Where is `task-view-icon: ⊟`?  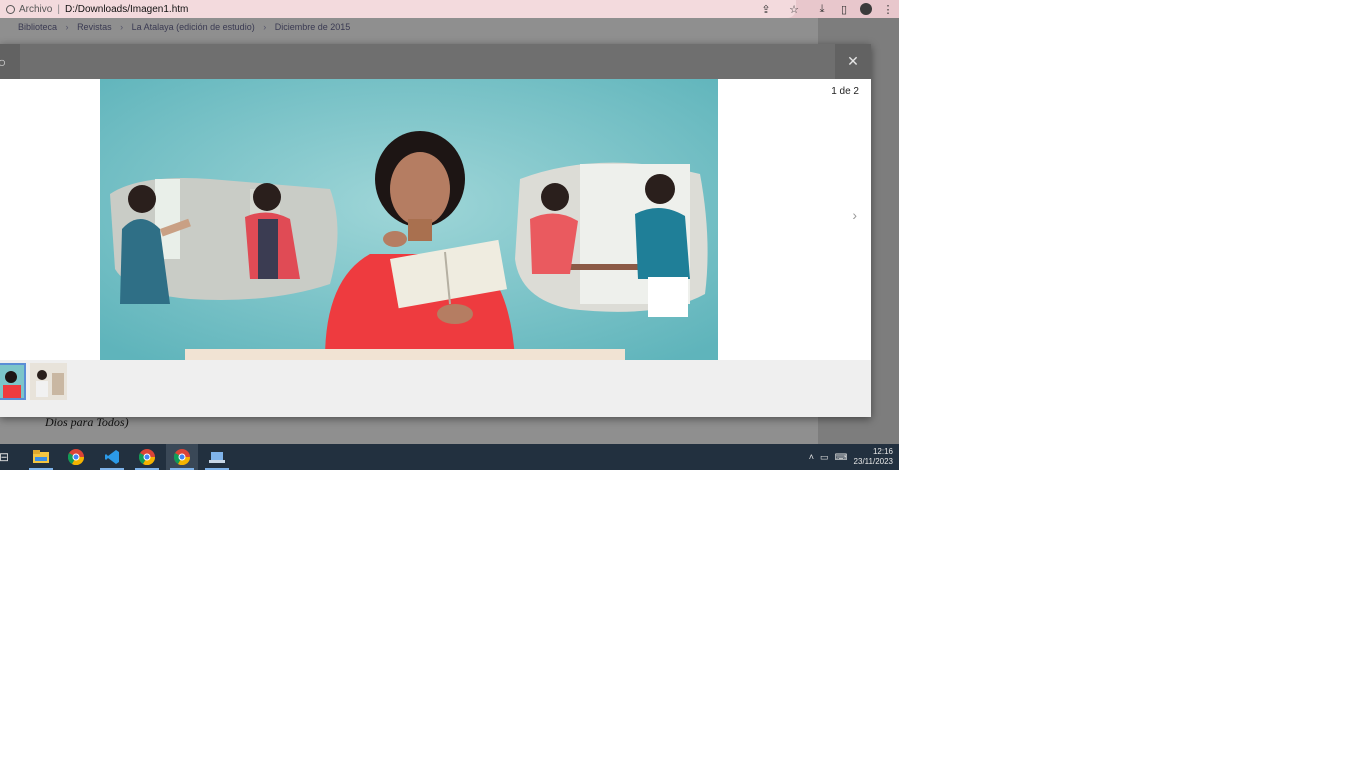 task-view-icon: ⊟ is located at coordinates (10, 457).